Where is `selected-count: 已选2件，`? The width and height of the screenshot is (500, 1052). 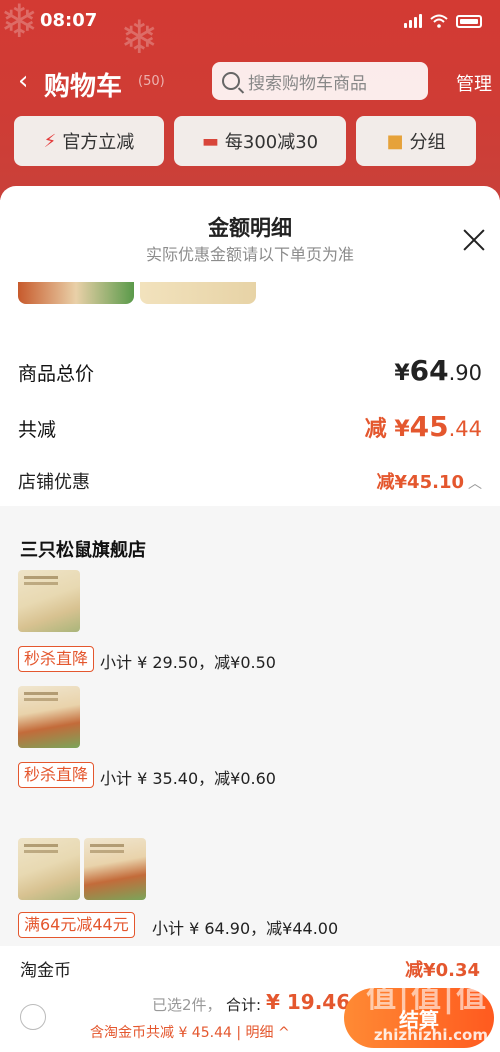
selected-count: 已选2件， is located at coordinates (187, 1005).